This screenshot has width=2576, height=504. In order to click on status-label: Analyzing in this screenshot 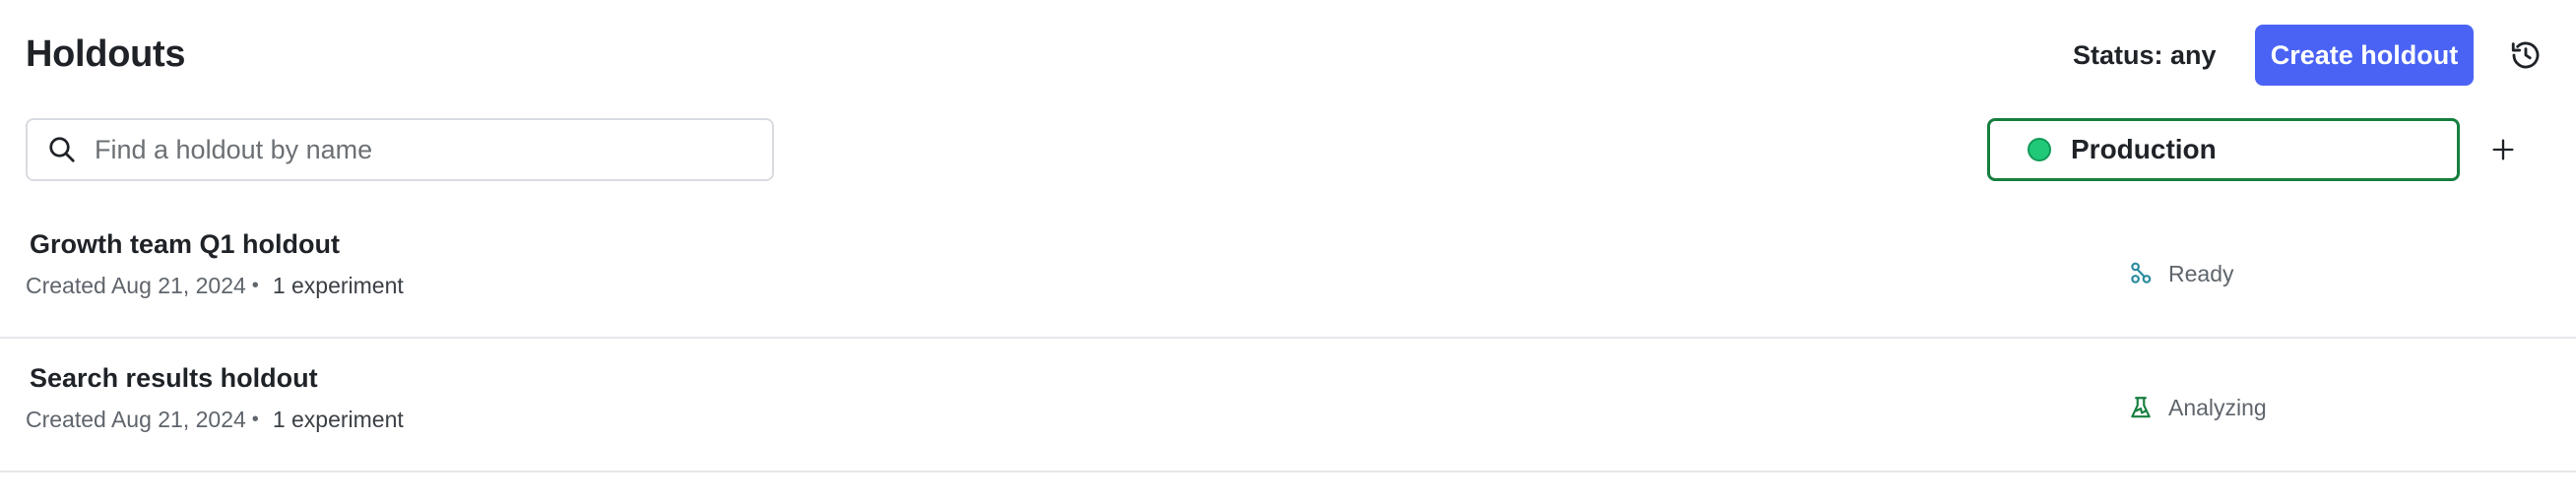, I will do `click(2217, 407)`.